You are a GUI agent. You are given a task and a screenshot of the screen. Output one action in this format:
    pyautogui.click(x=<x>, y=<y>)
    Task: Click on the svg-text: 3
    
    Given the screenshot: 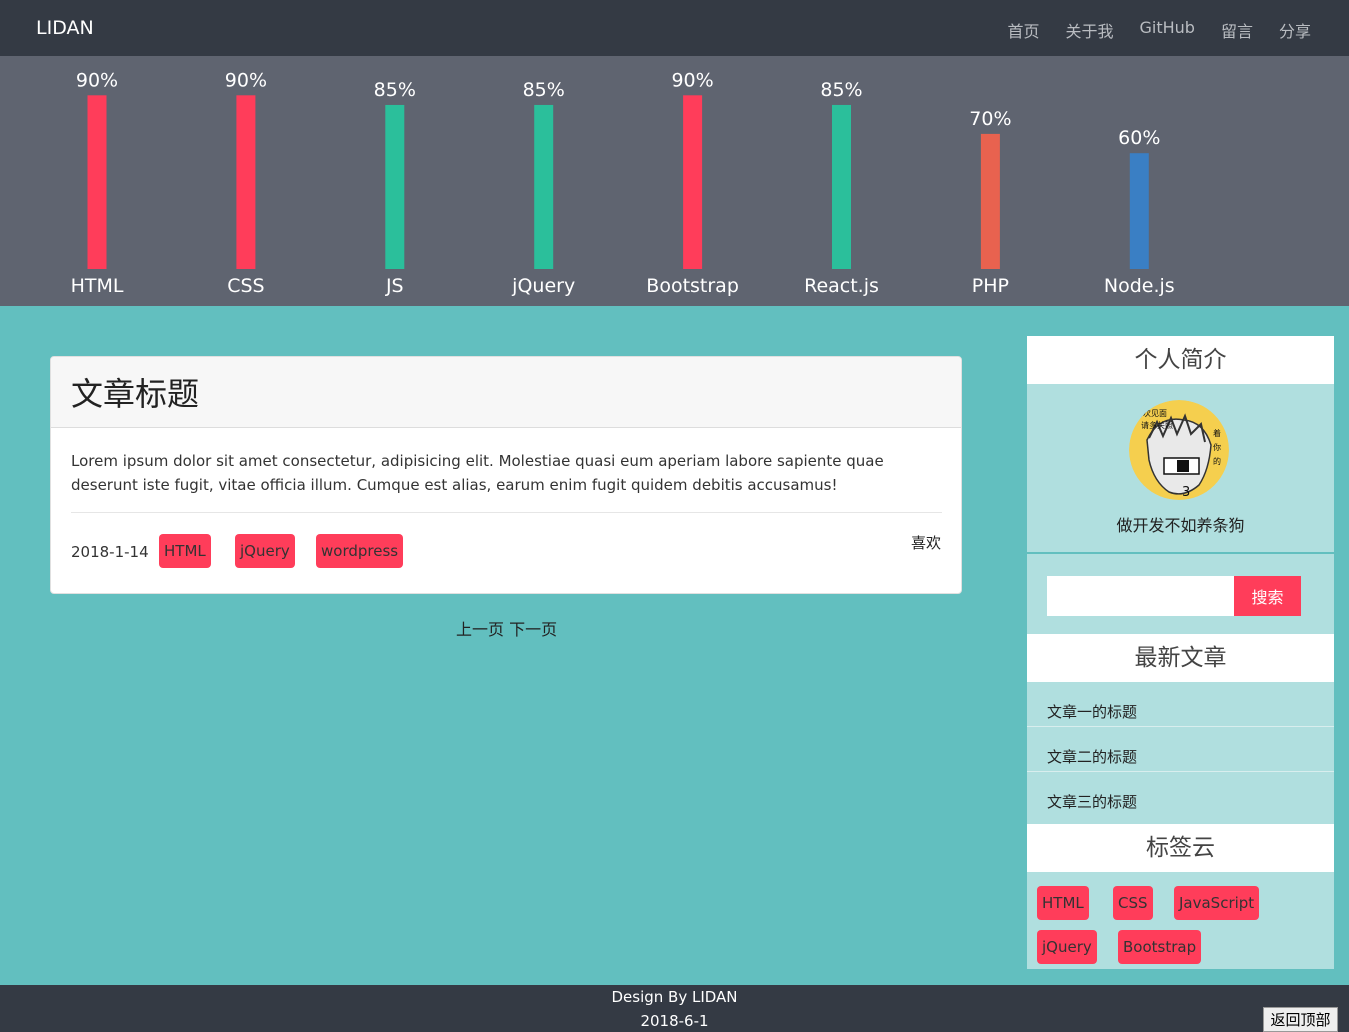 What is the action you would take?
    pyautogui.click(x=1186, y=492)
    